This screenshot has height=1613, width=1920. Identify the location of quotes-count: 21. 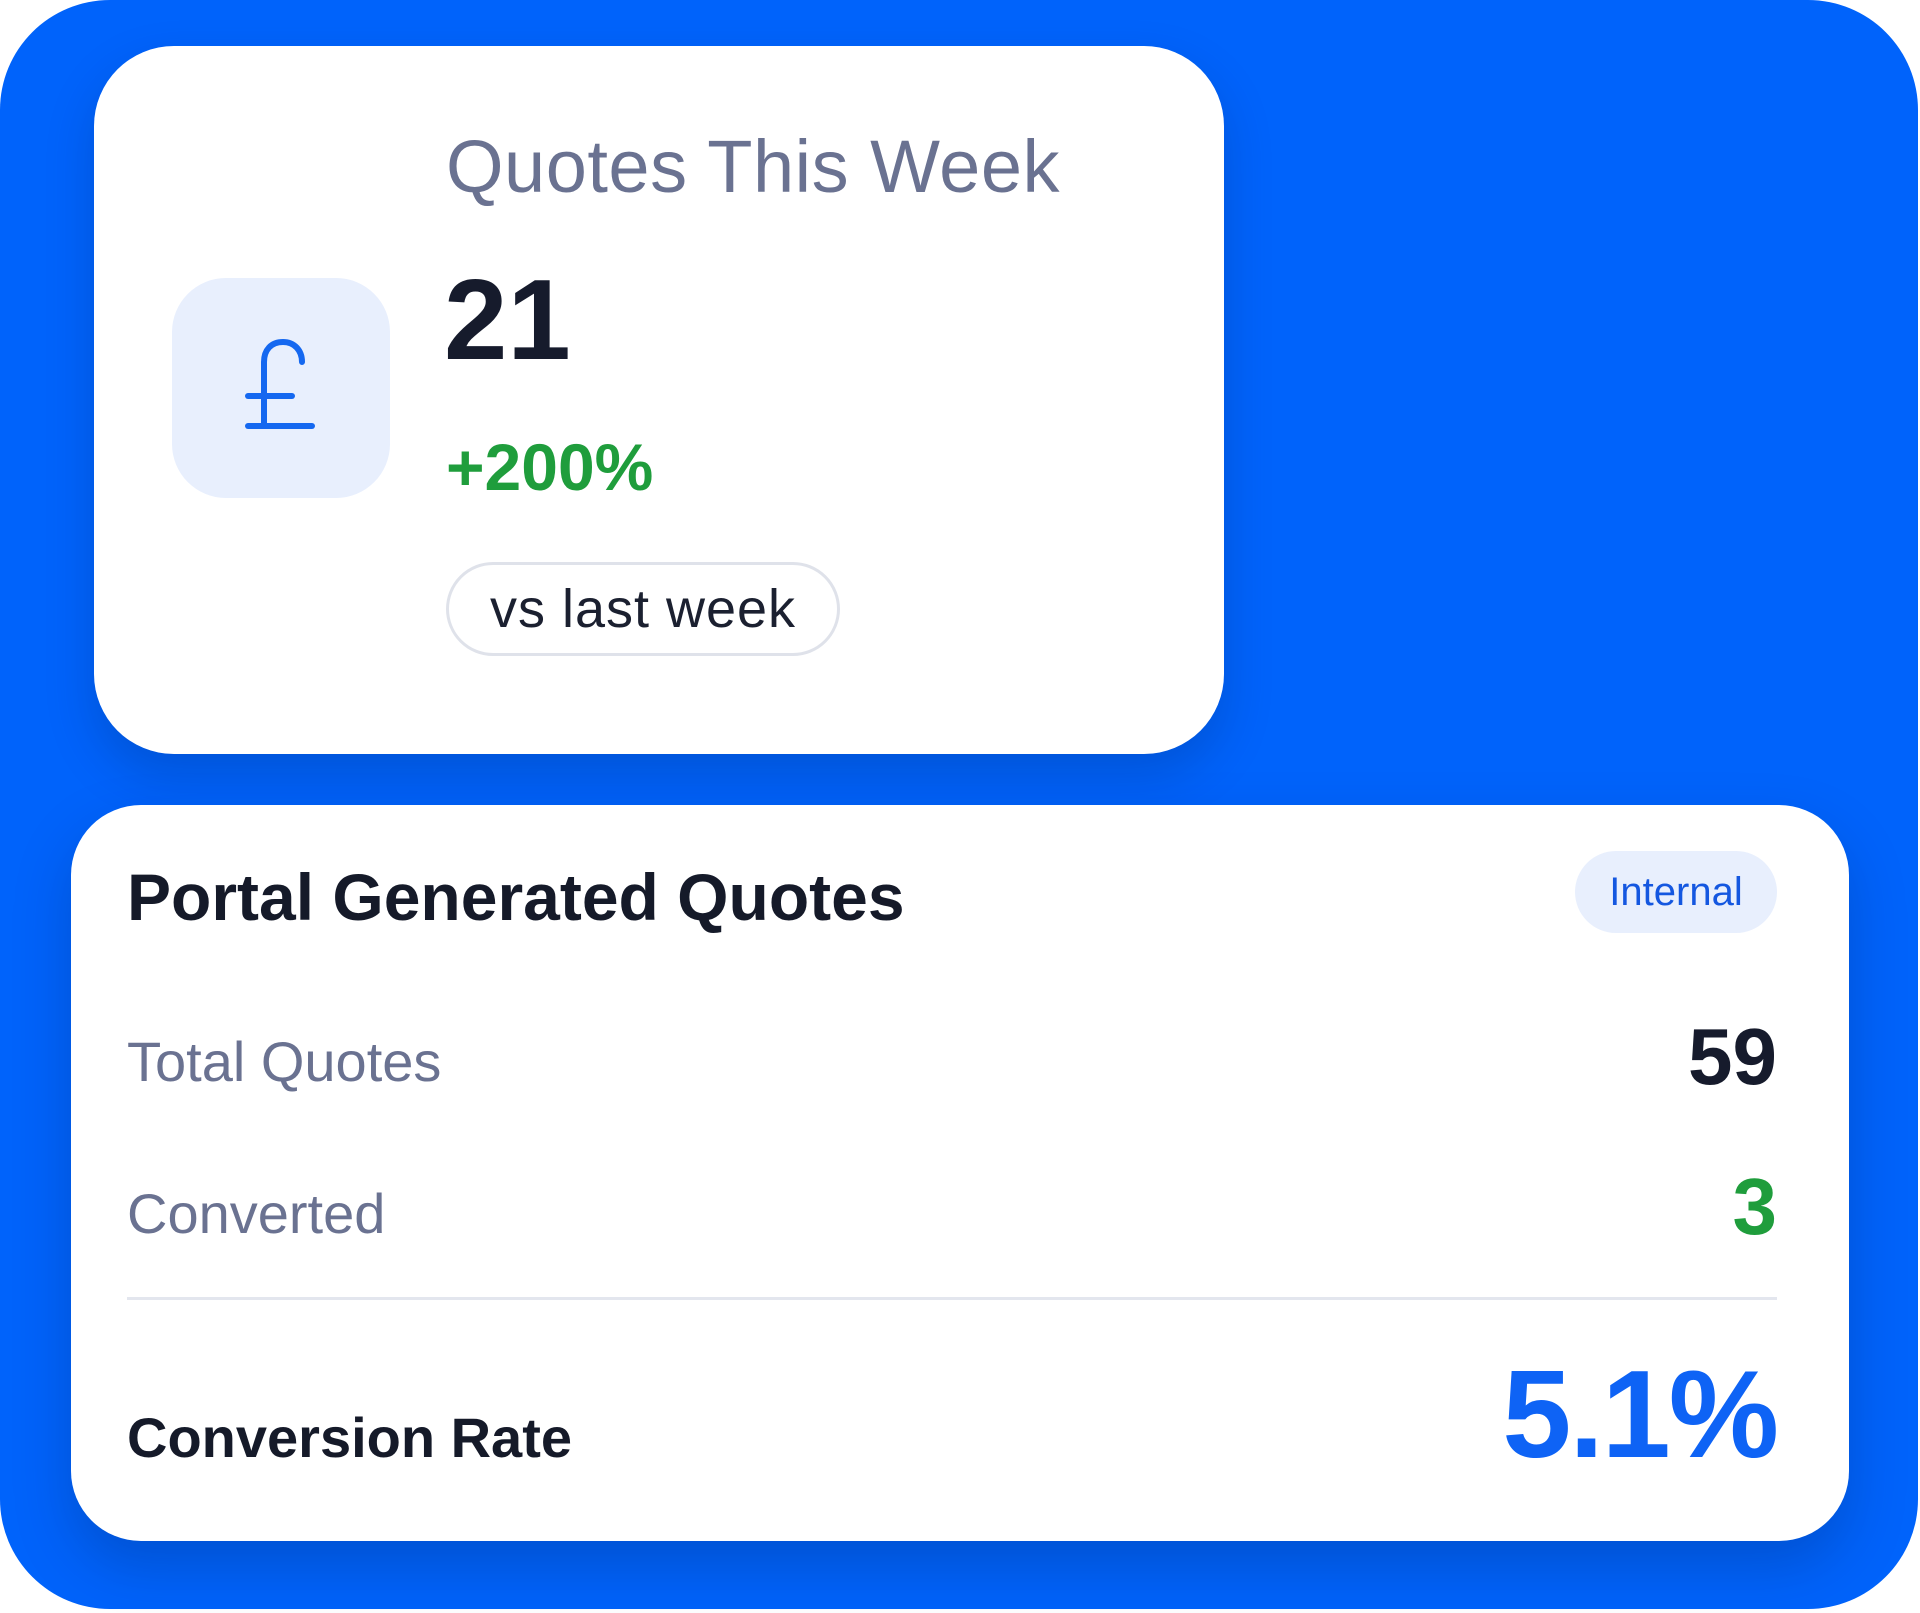
(507, 320).